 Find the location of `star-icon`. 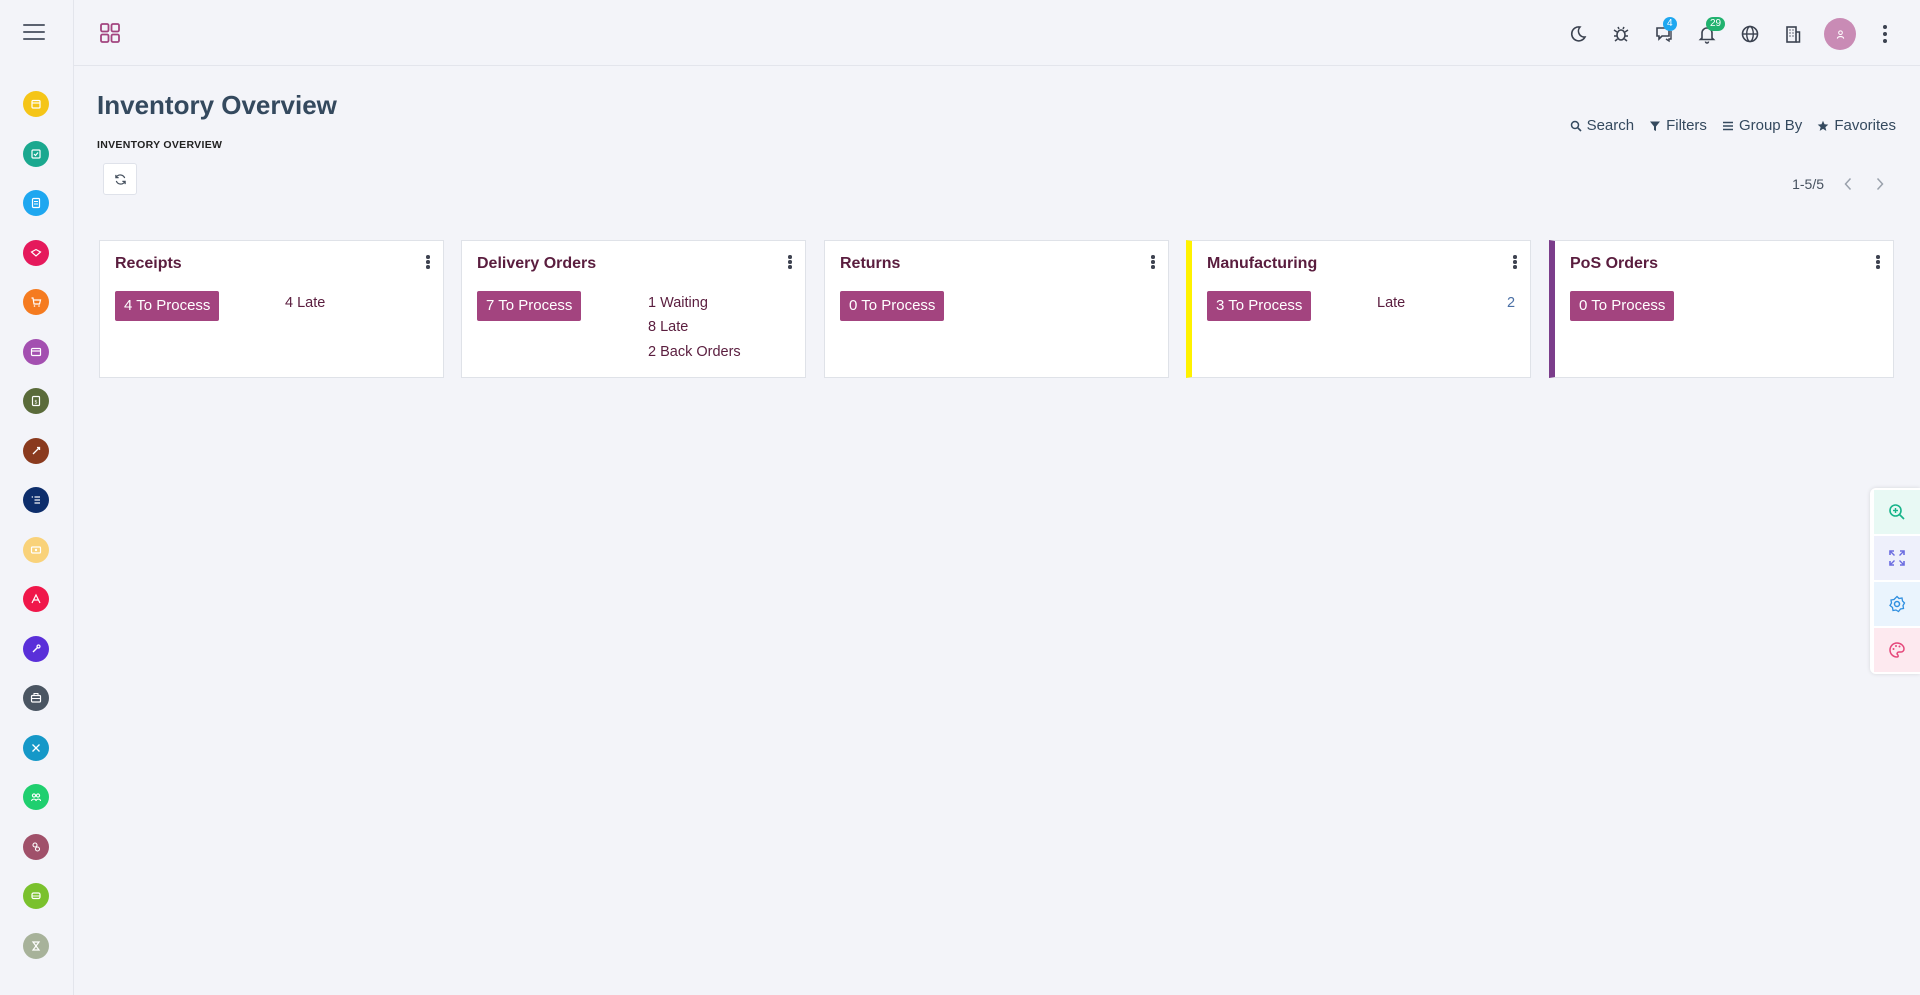

star-icon is located at coordinates (1823, 125).